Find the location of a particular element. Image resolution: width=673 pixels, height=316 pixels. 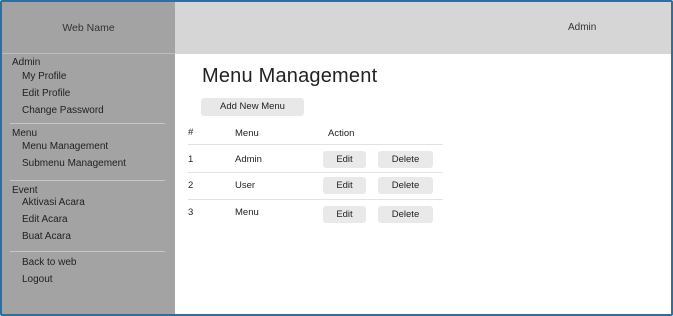

sidebar-item-logout: Logout is located at coordinates (88, 279).